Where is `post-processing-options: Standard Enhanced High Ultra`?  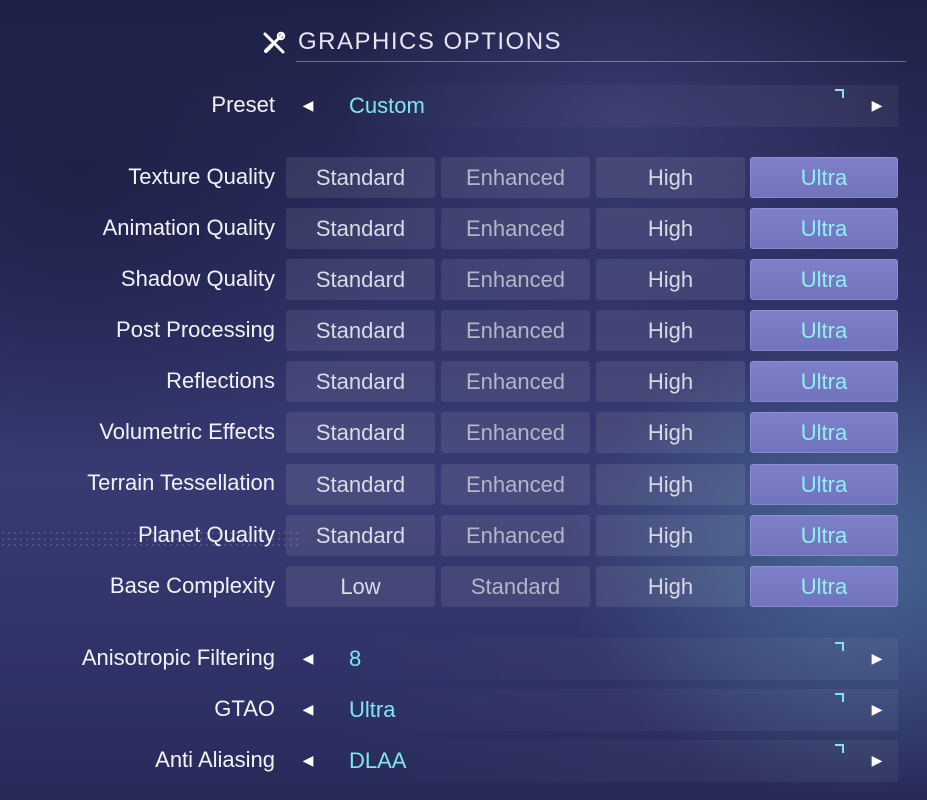 post-processing-options: Standard Enhanced High Ultra is located at coordinates (592, 330).